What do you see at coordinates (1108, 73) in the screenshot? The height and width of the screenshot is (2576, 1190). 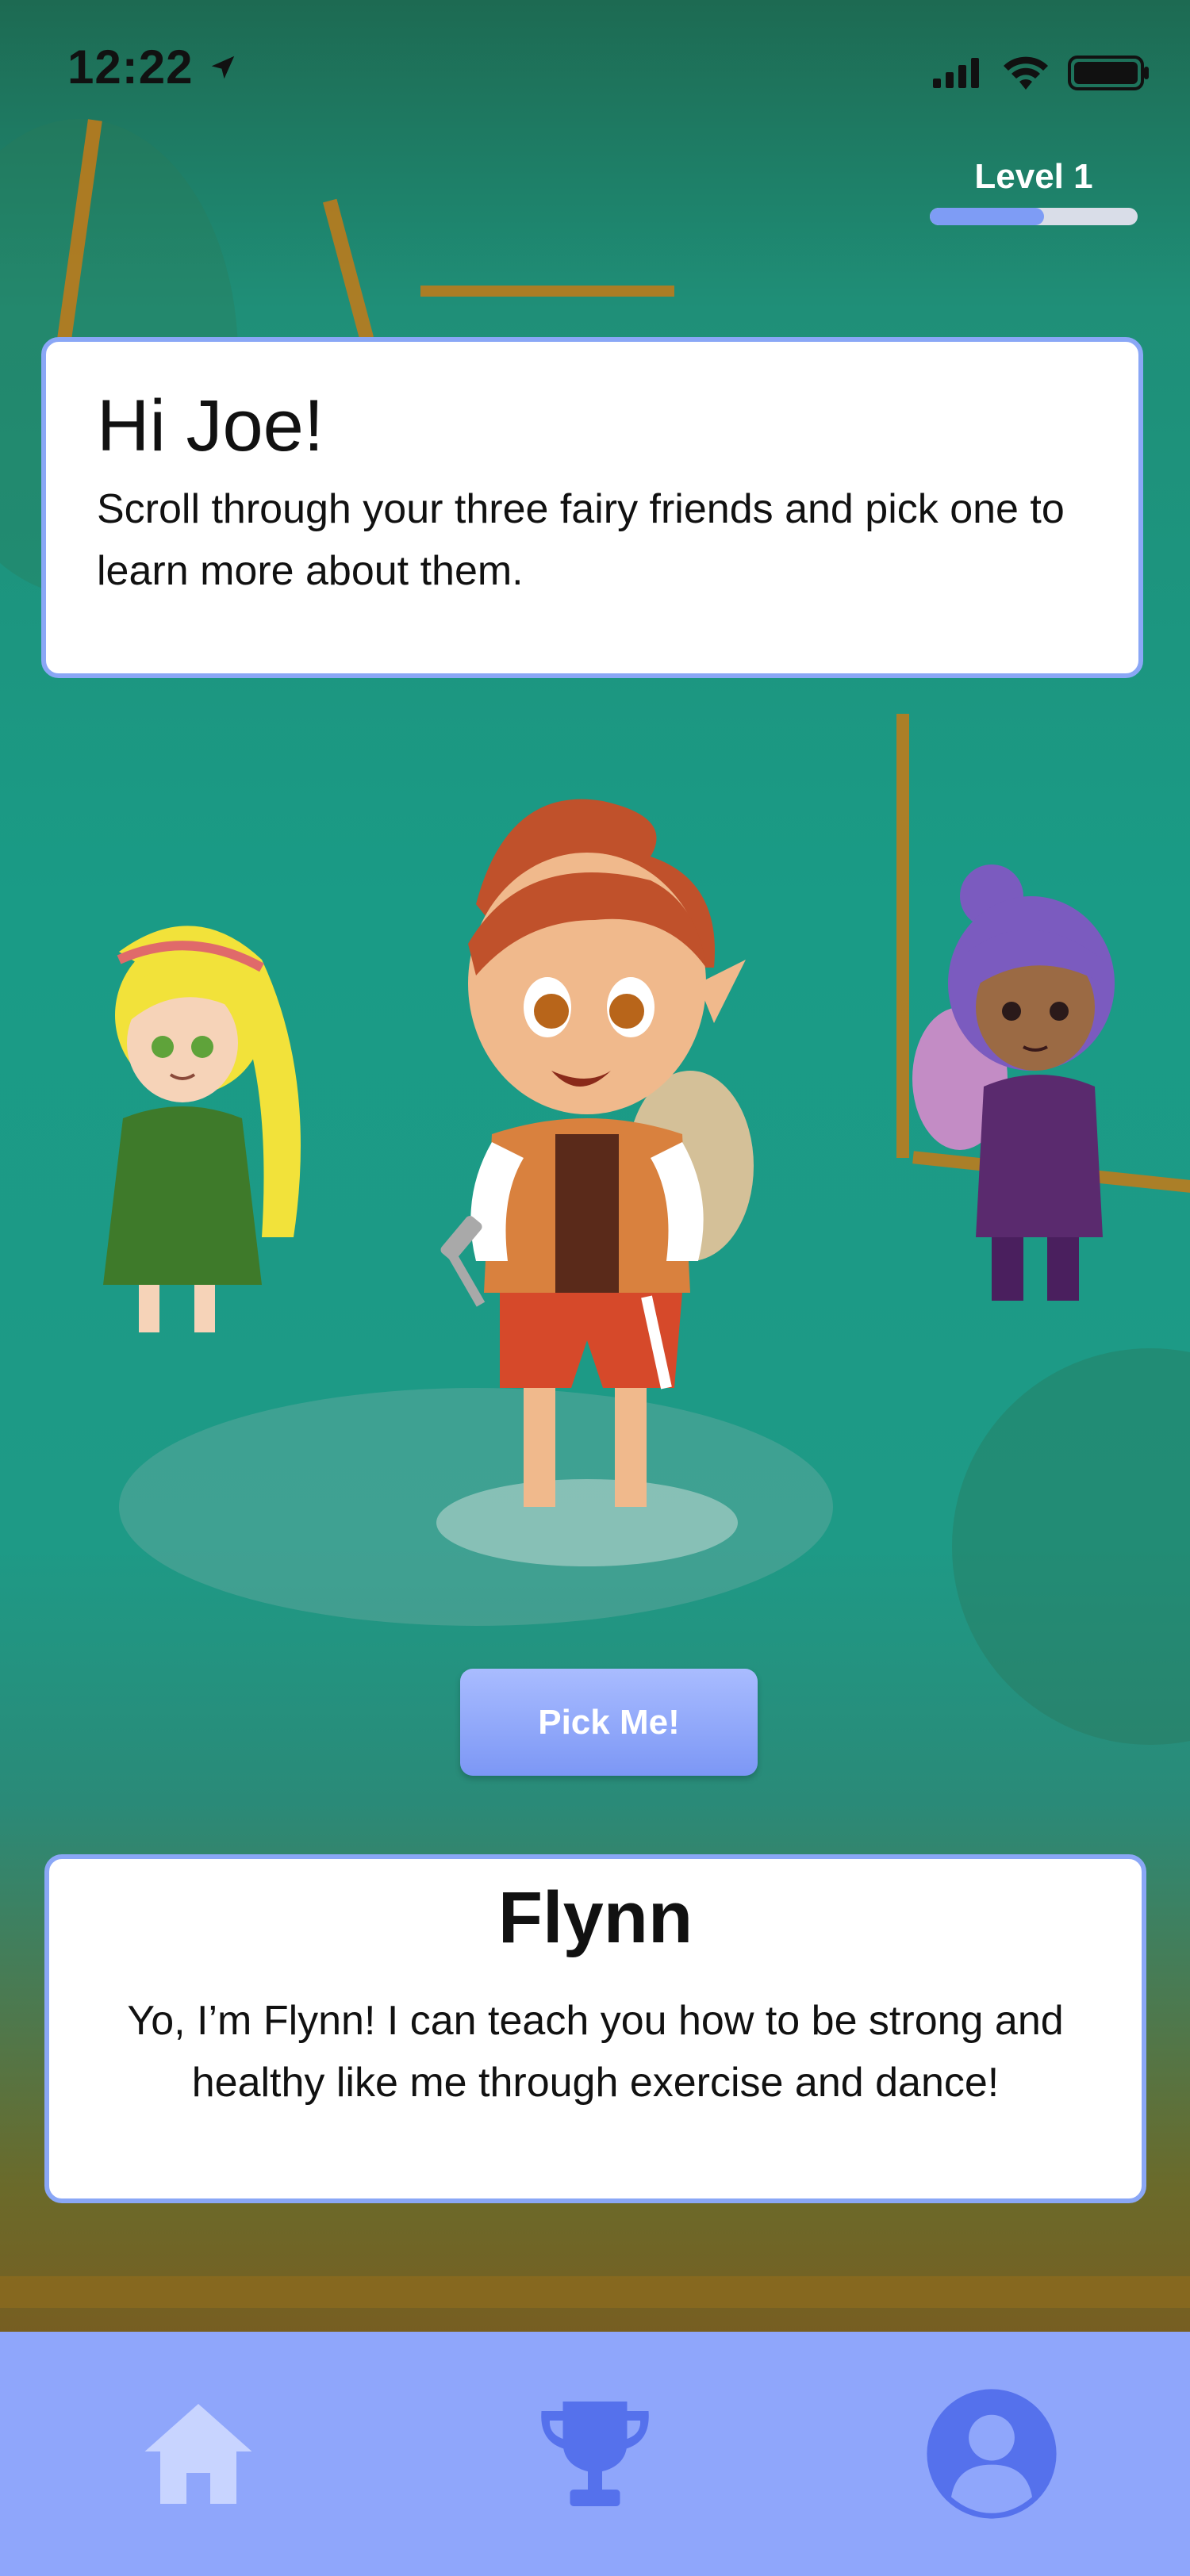 I see `battery-icon` at bounding box center [1108, 73].